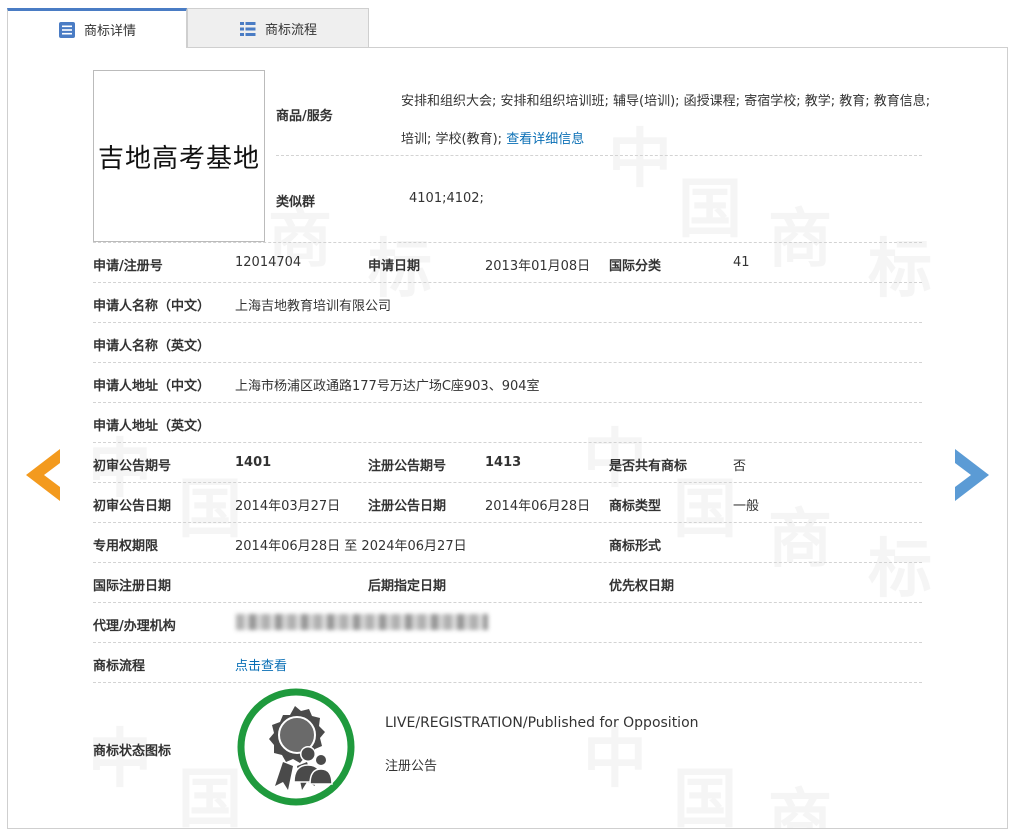  Describe the element at coordinates (407, 586) in the screenshot. I see `later-date-label: 后期指定日期` at that location.